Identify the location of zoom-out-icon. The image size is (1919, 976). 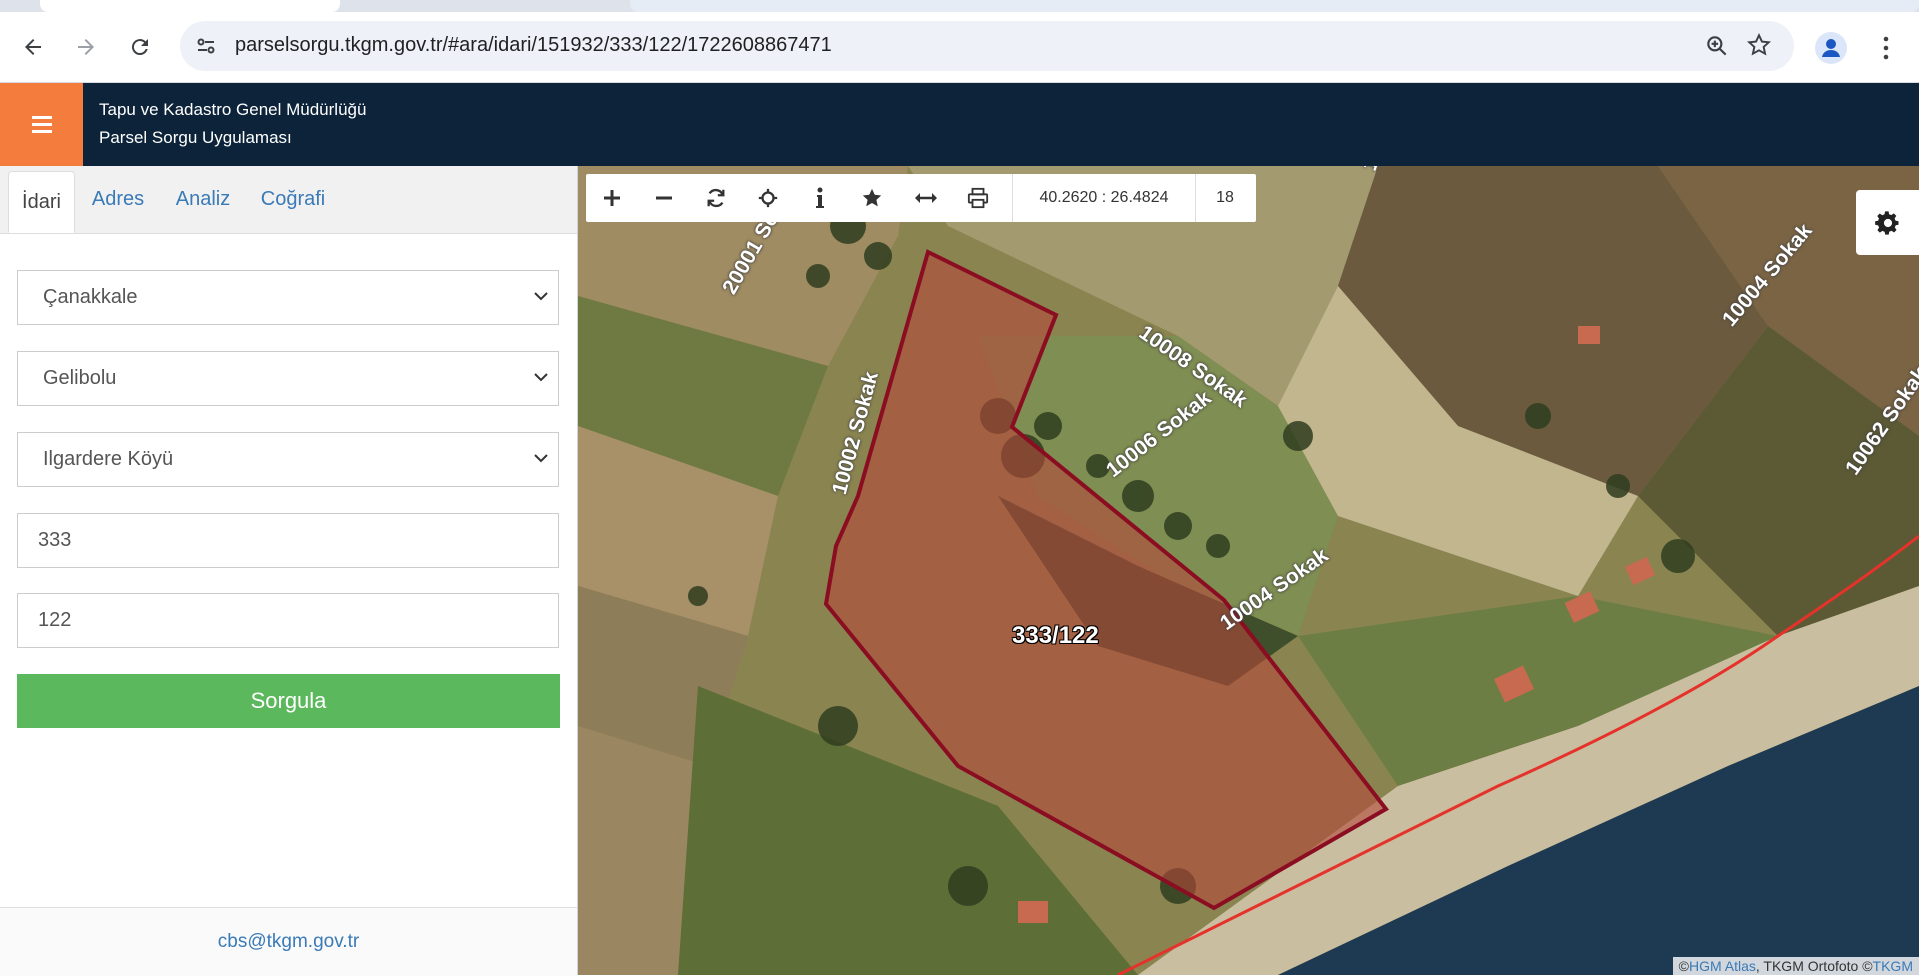
(664, 198).